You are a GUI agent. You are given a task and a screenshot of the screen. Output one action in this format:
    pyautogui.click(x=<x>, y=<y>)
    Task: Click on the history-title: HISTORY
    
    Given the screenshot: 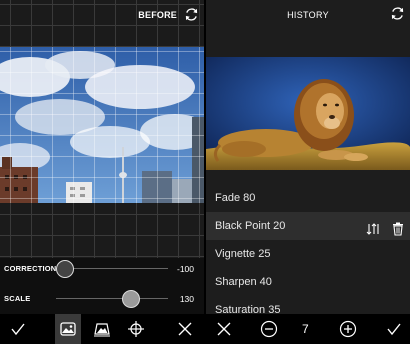 What is the action you would take?
    pyautogui.click(x=308, y=15)
    